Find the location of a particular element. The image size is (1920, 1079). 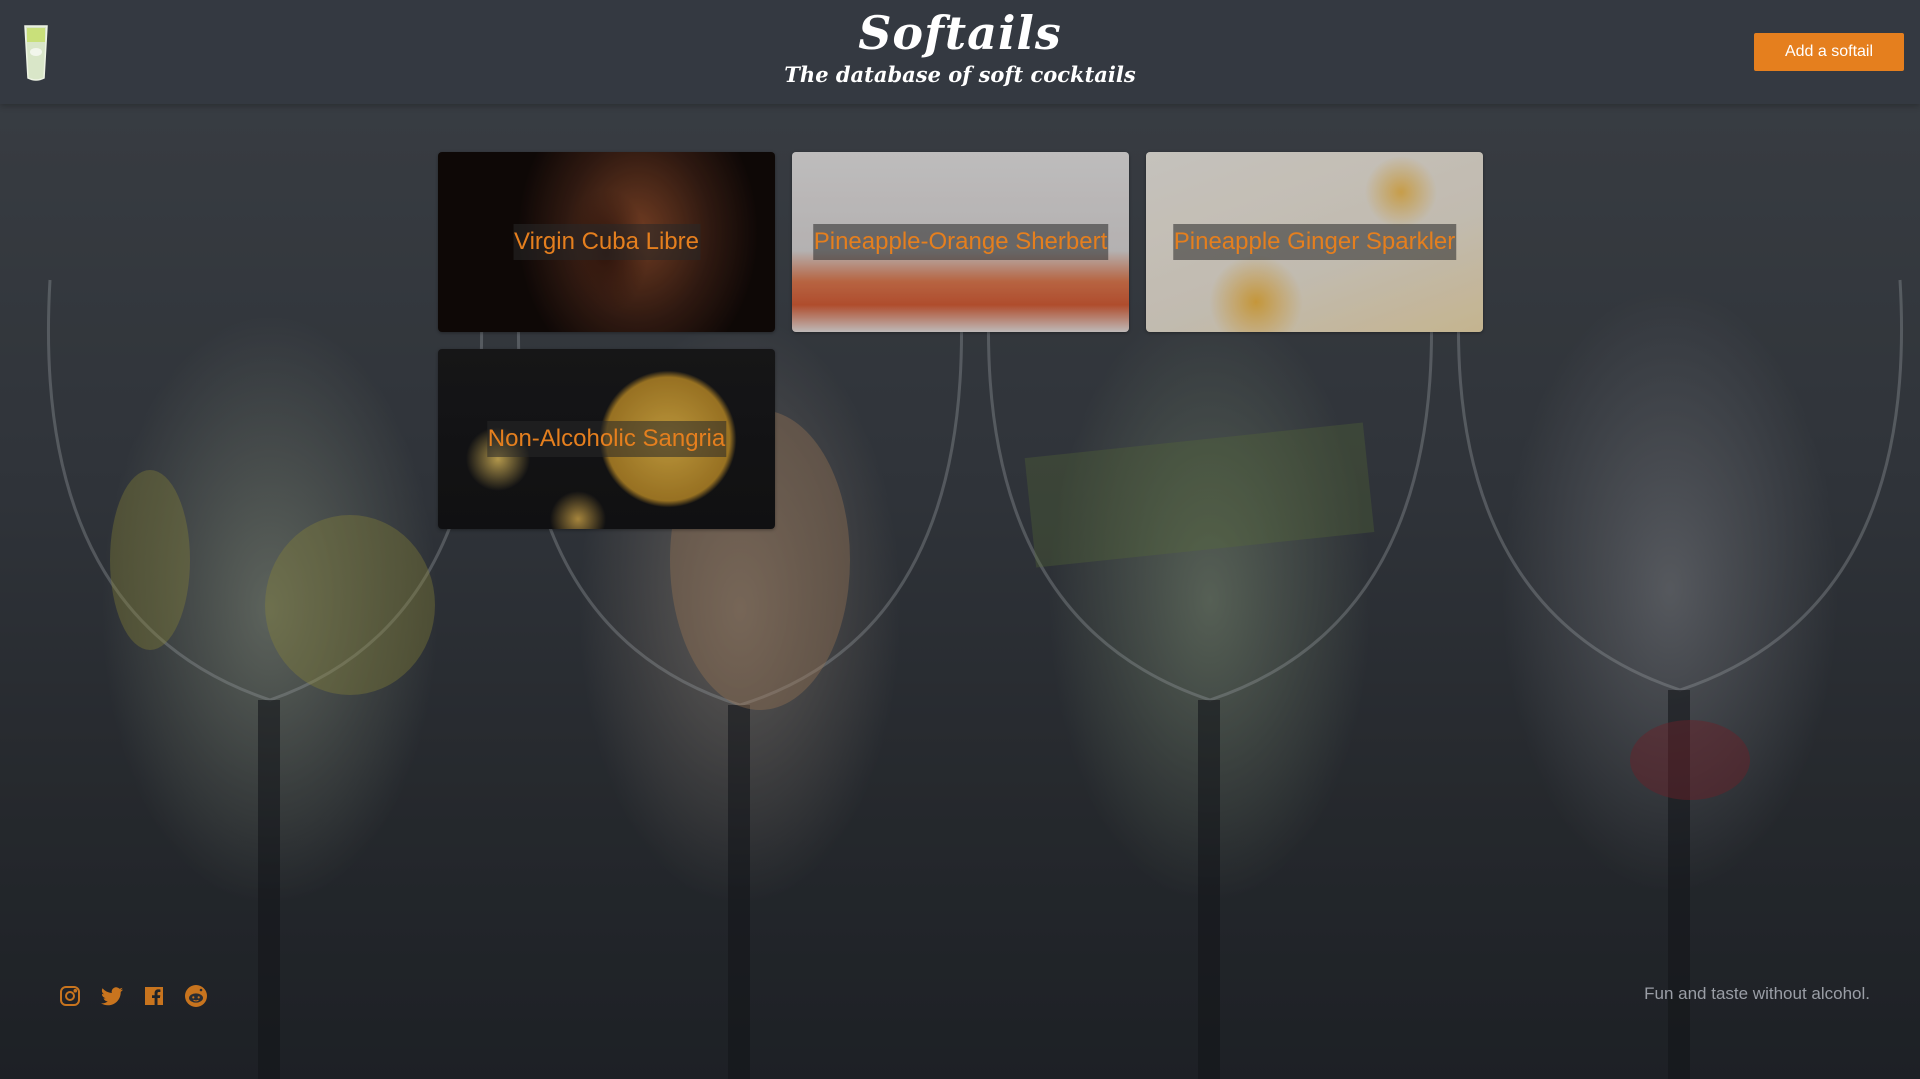

cocktail-card: Pineapple Ginger Sparkler is located at coordinates (1314, 242).